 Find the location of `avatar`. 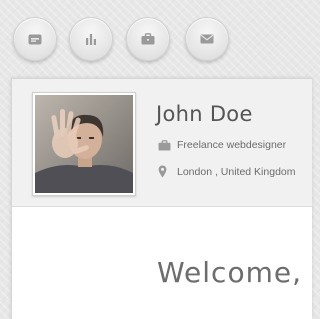

avatar is located at coordinates (84, 144).